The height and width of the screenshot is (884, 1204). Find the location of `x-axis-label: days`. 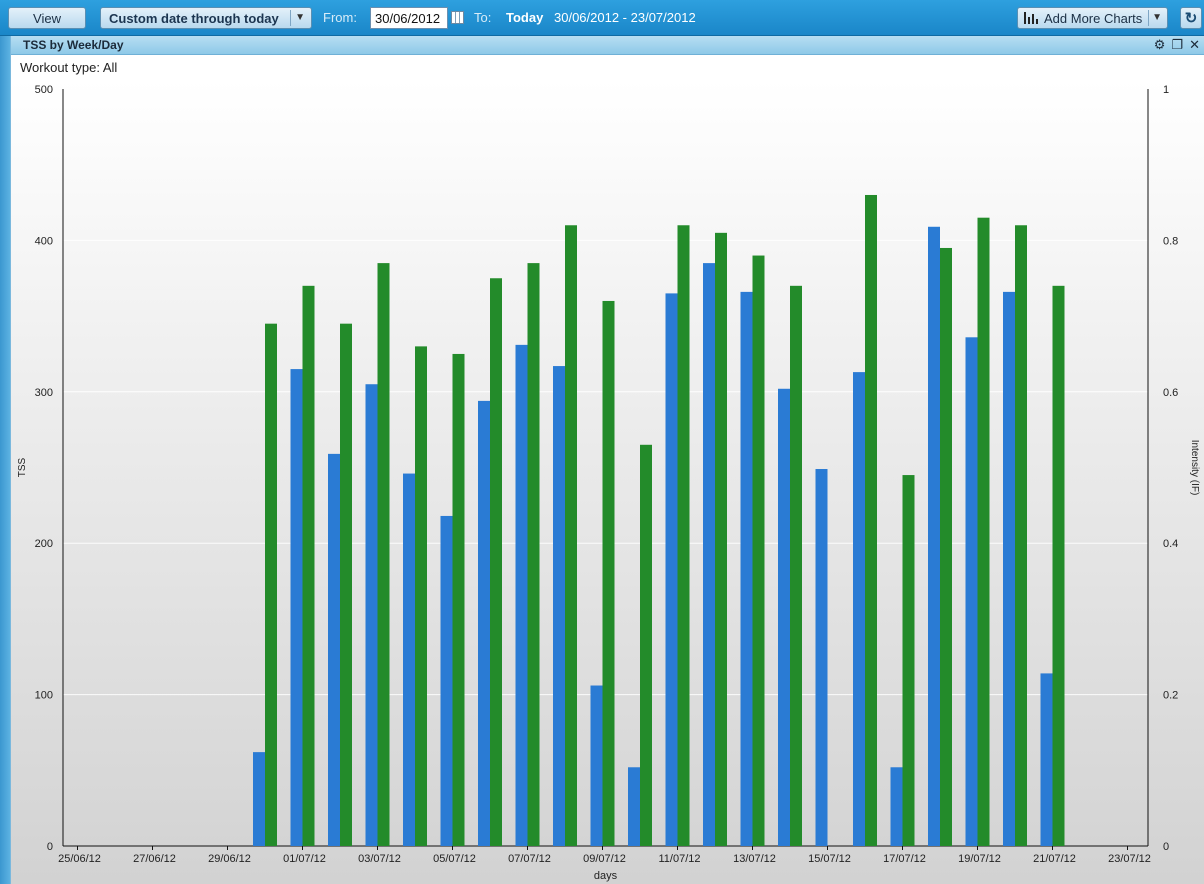

x-axis-label: days is located at coordinates (606, 876).